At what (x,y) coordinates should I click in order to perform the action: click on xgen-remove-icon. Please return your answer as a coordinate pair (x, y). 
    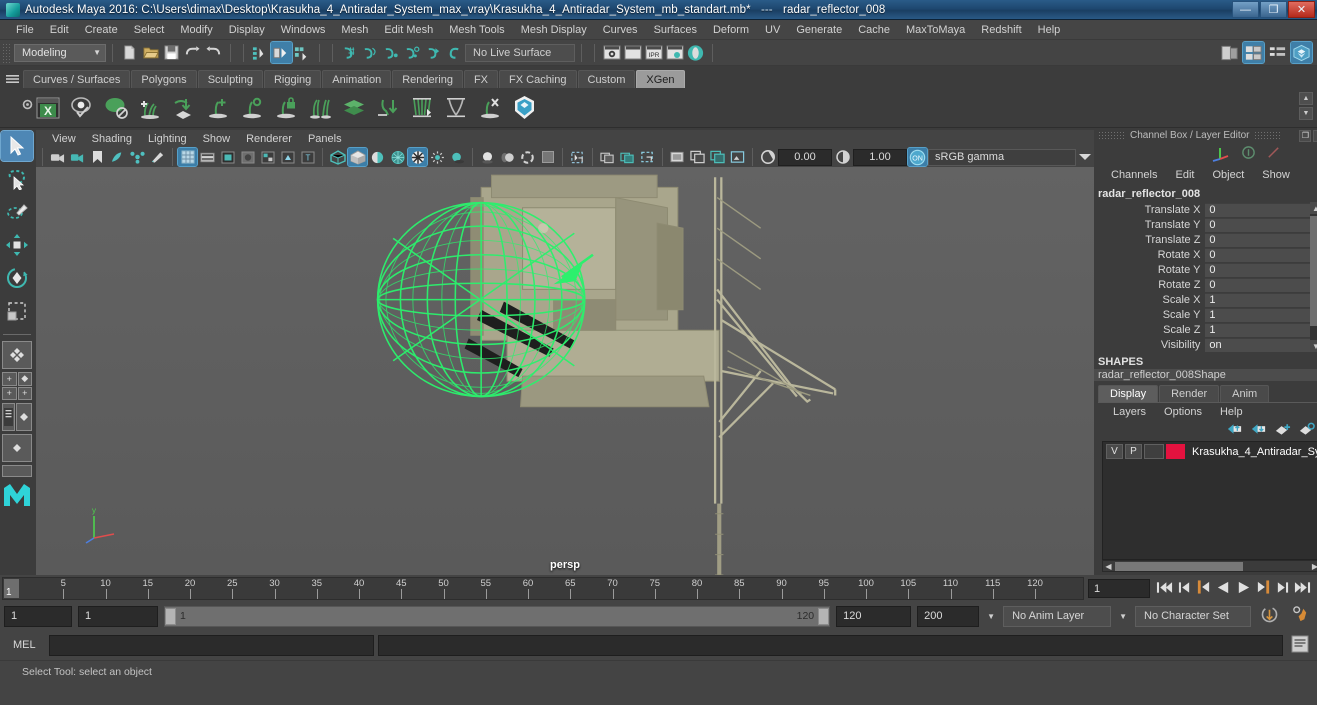
    Looking at the image, I should click on (490, 108).